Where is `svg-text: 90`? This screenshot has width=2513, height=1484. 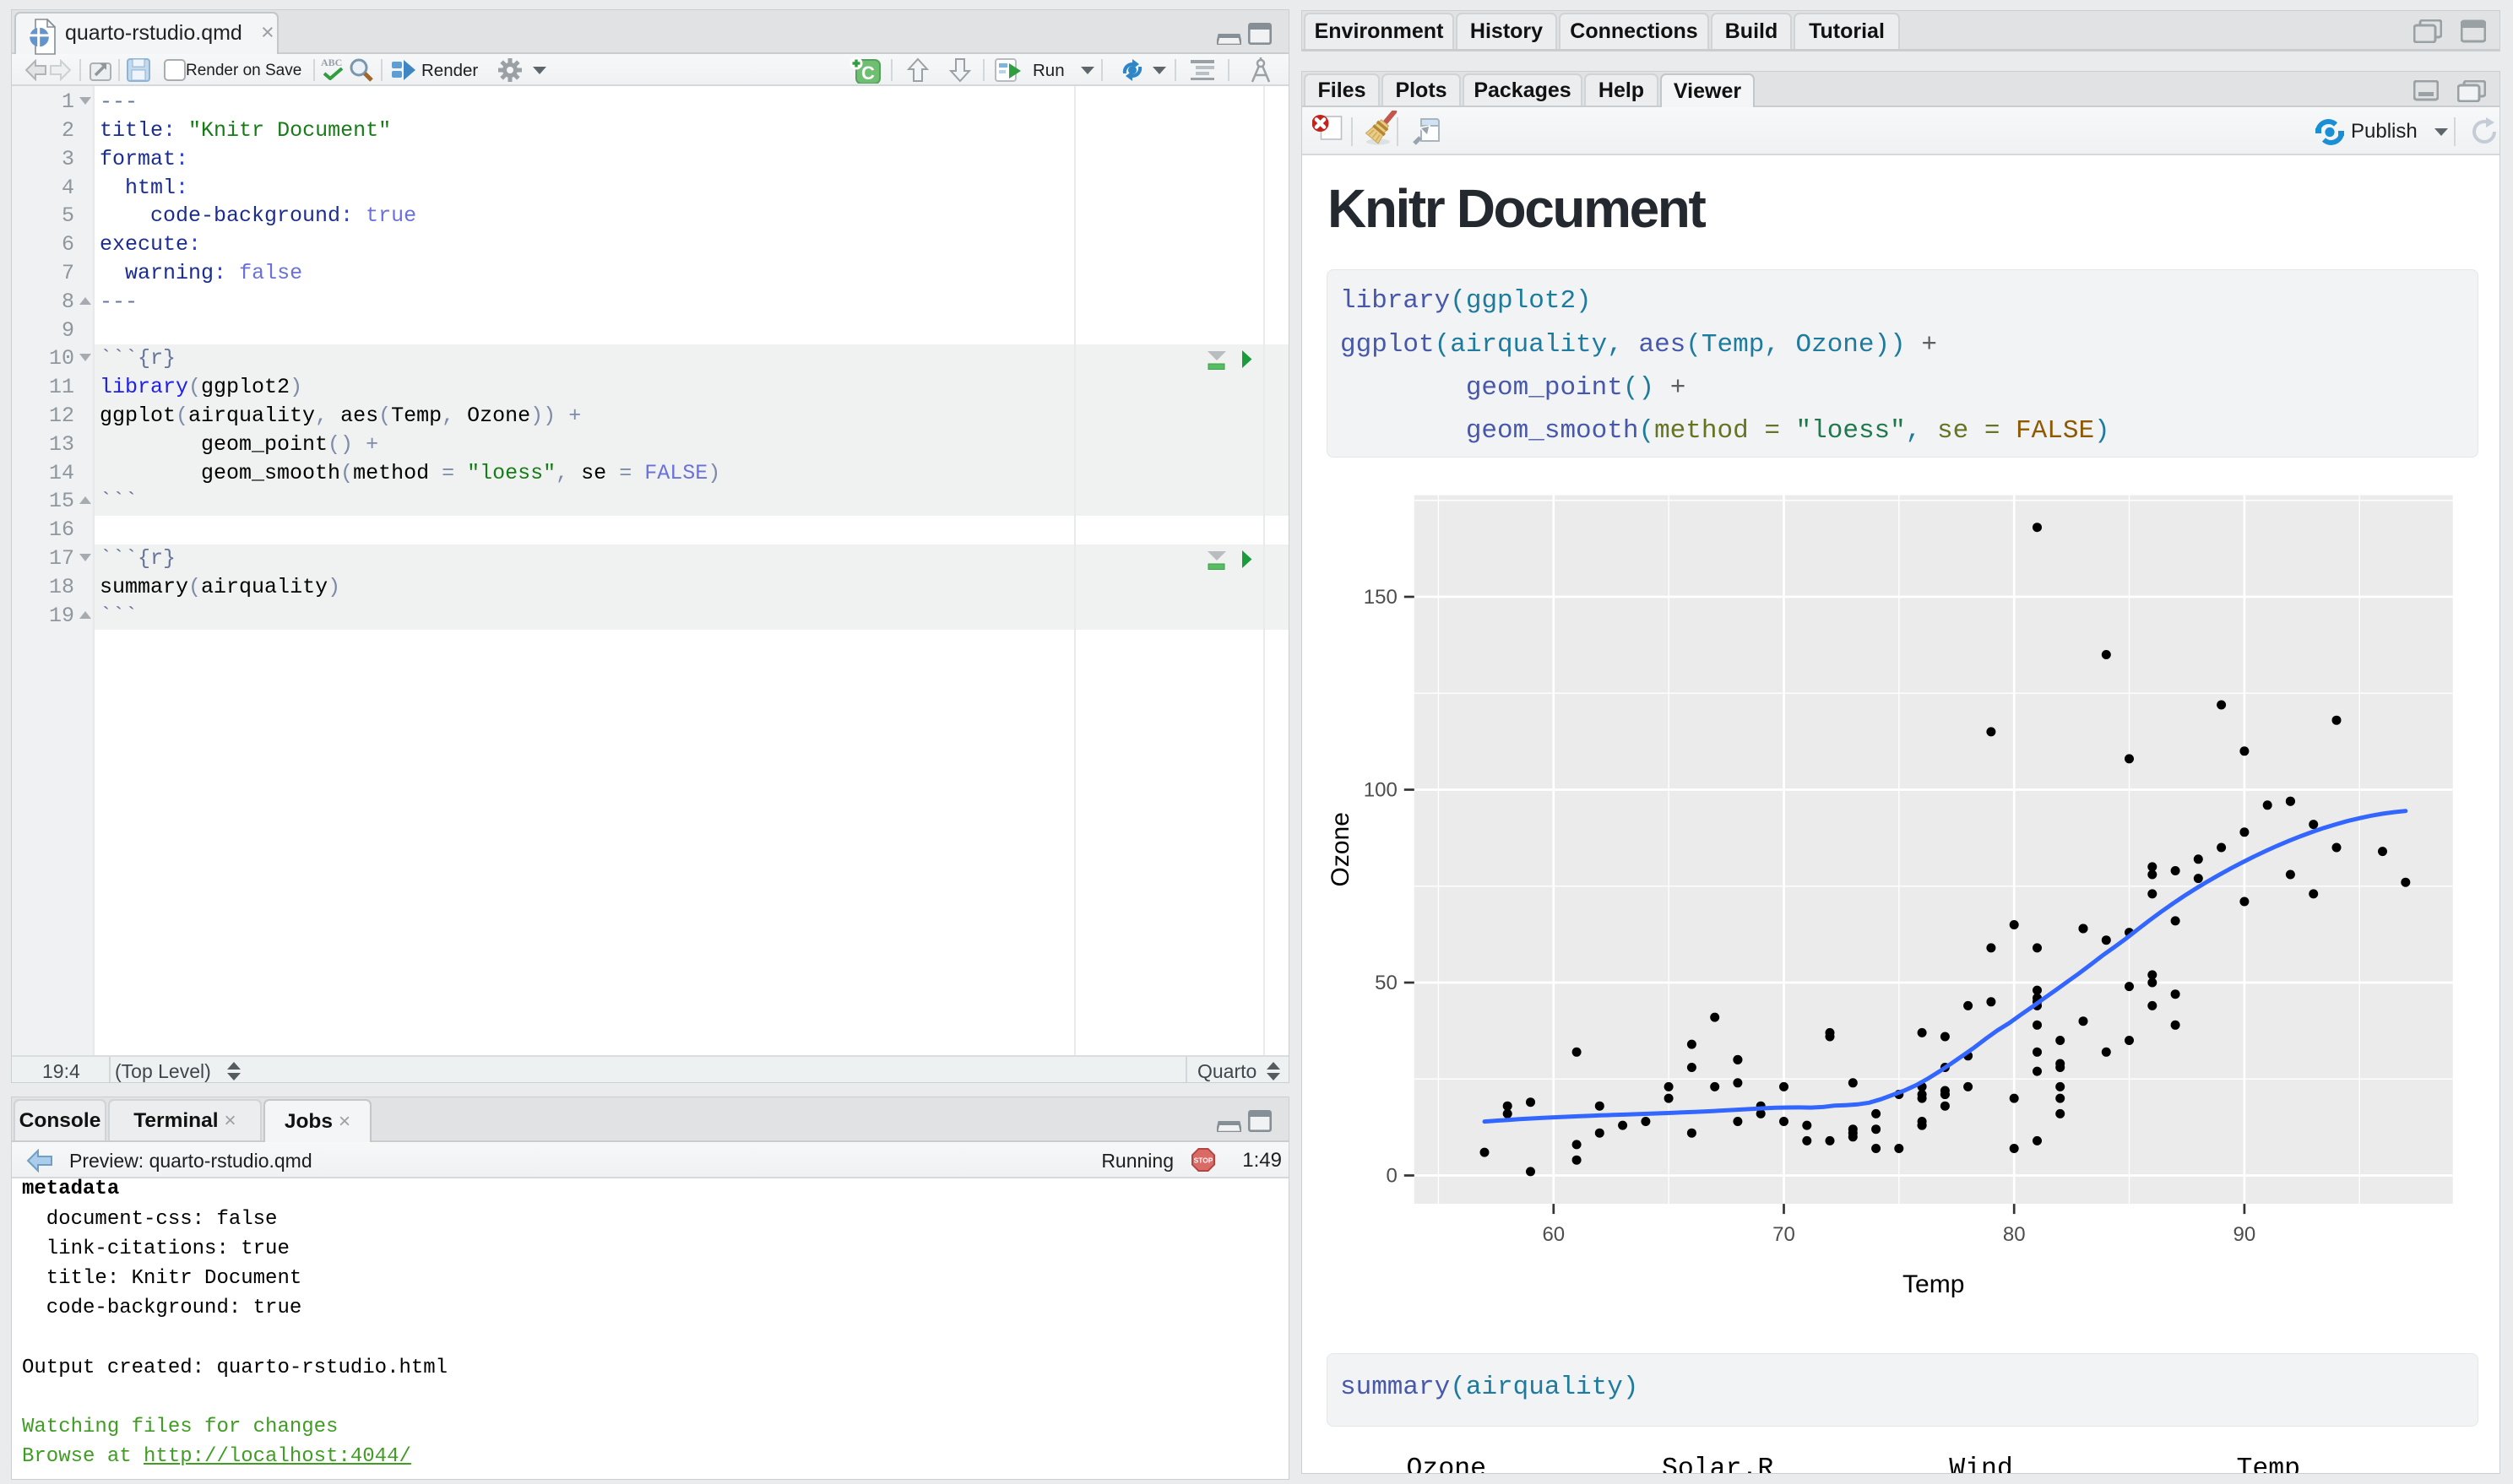 svg-text: 90 is located at coordinates (2245, 1234).